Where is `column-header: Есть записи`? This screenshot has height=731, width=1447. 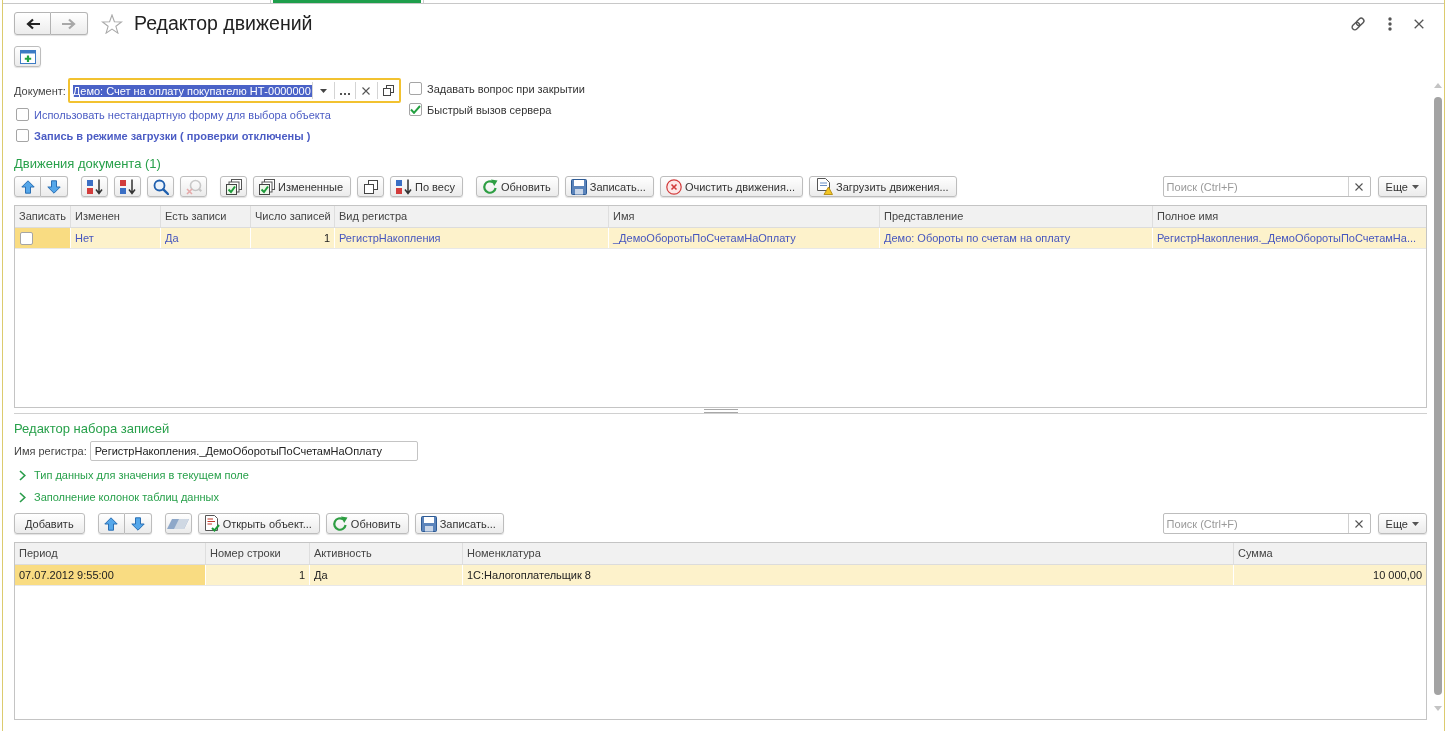
column-header: Есть записи is located at coordinates (206, 216).